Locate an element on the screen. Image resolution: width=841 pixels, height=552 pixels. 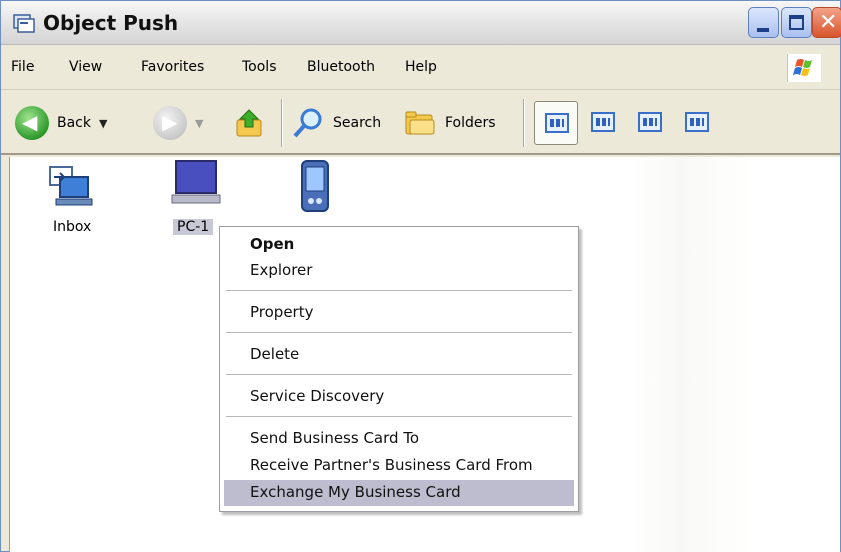
forward-button: ▶ ▼ is located at coordinates (178, 123).